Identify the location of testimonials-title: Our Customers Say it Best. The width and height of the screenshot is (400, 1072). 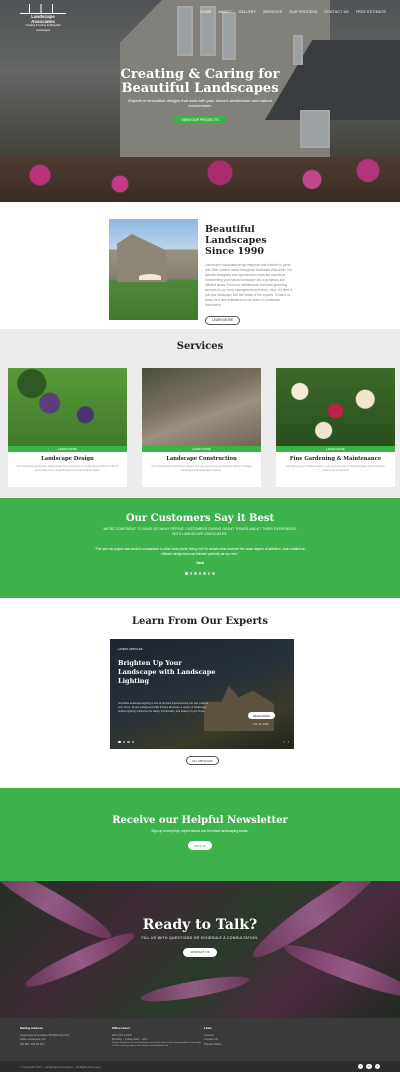
(200, 518).